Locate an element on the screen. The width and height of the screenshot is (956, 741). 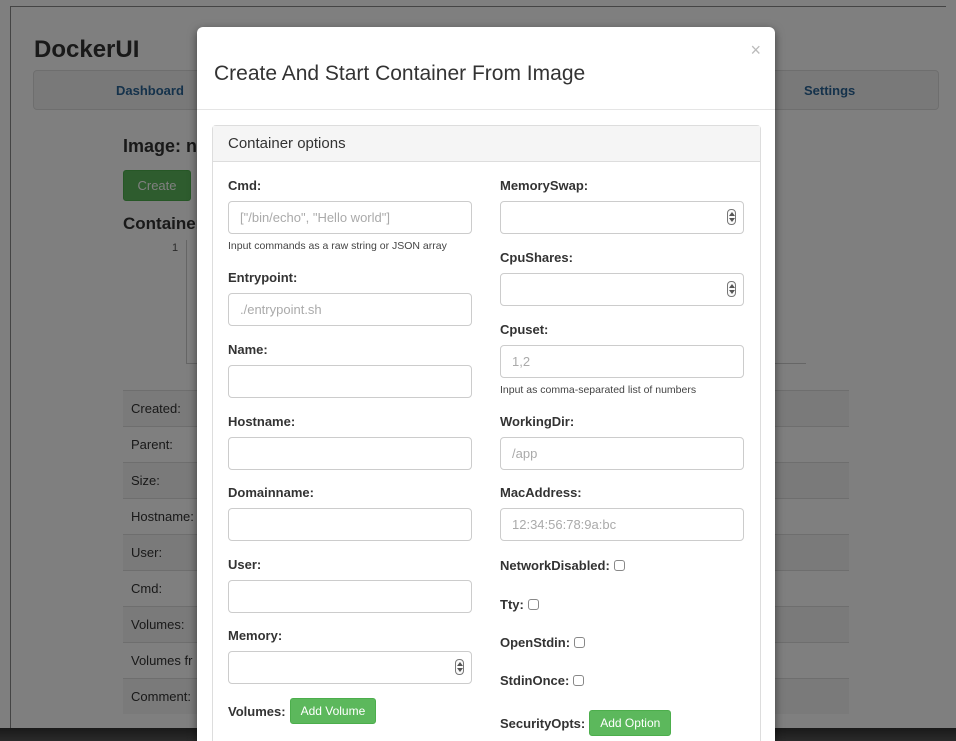
cpushares-input is located at coordinates (622, 289).